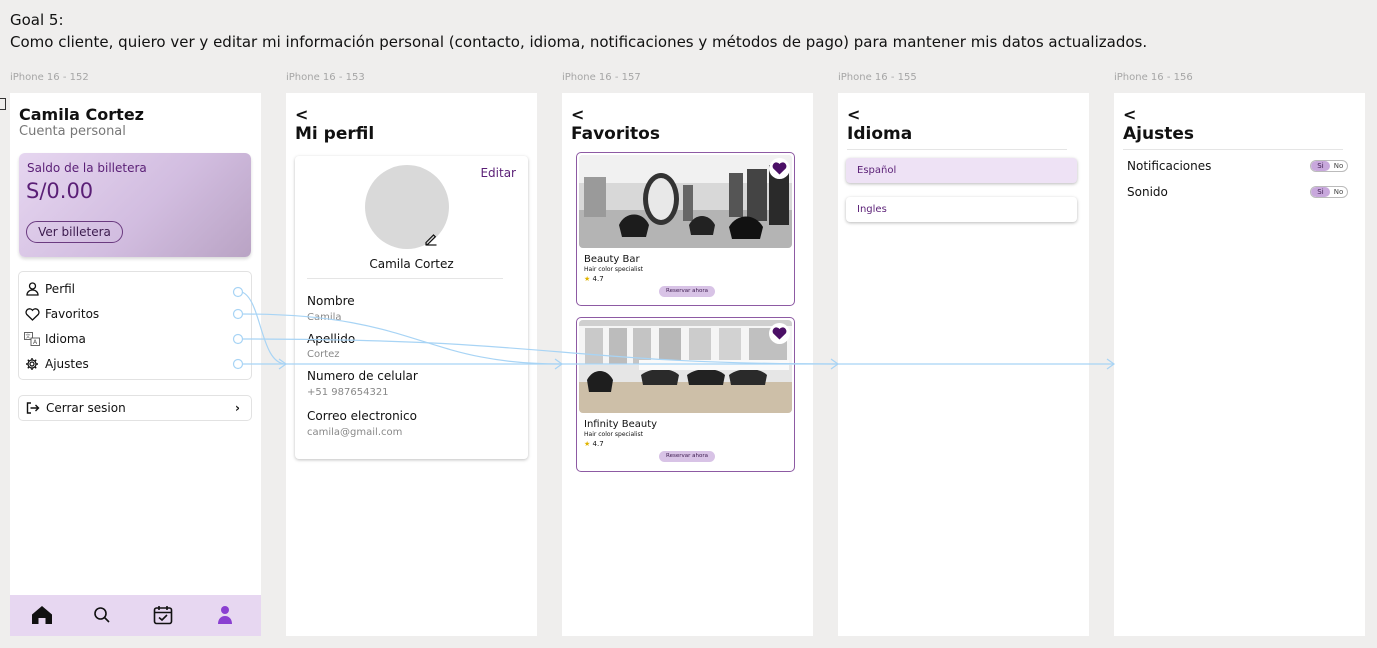  I want to click on view-wallet-button: Ver billetera, so click(74, 232).